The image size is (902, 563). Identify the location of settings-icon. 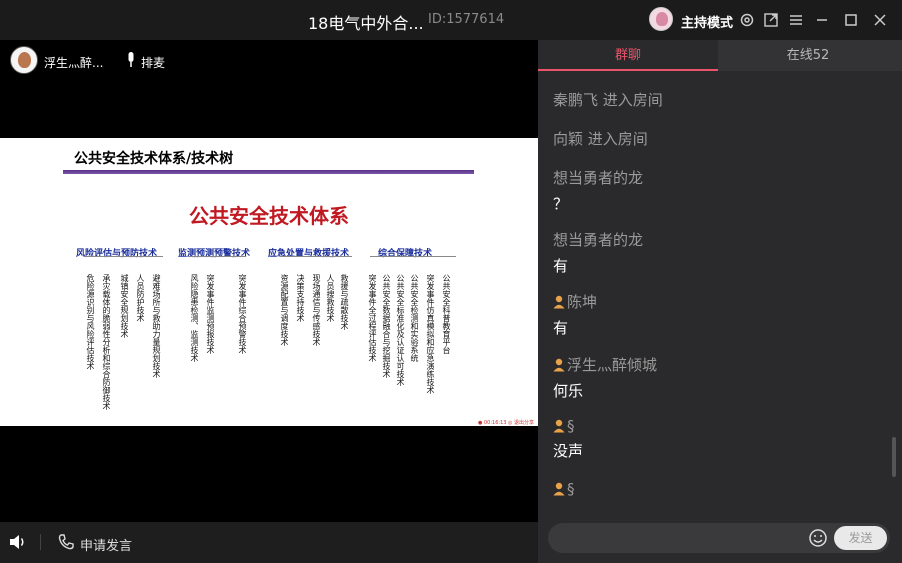
(747, 20).